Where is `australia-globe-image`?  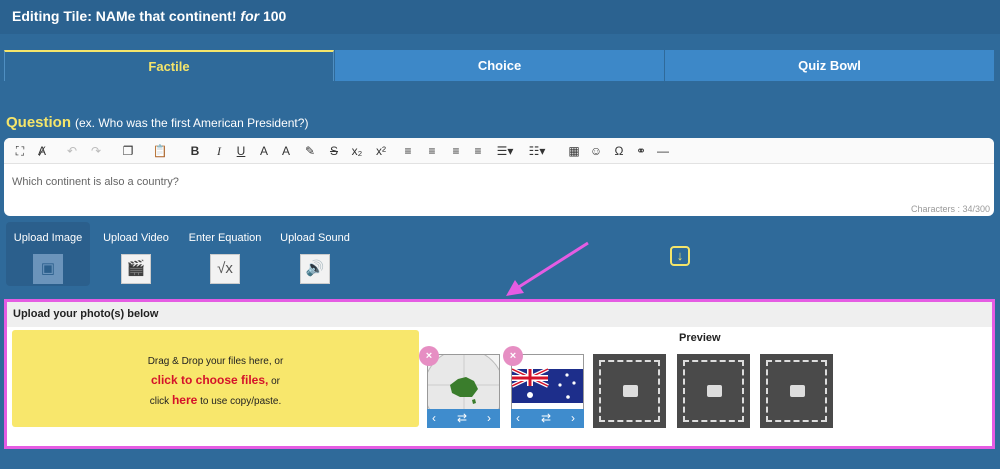 australia-globe-image is located at coordinates (463, 382).